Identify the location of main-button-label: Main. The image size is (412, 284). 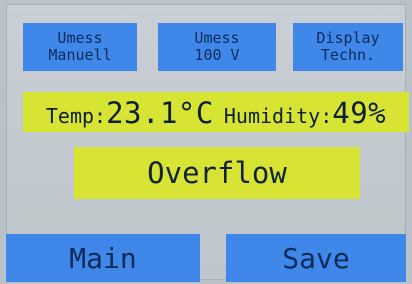
(103, 258).